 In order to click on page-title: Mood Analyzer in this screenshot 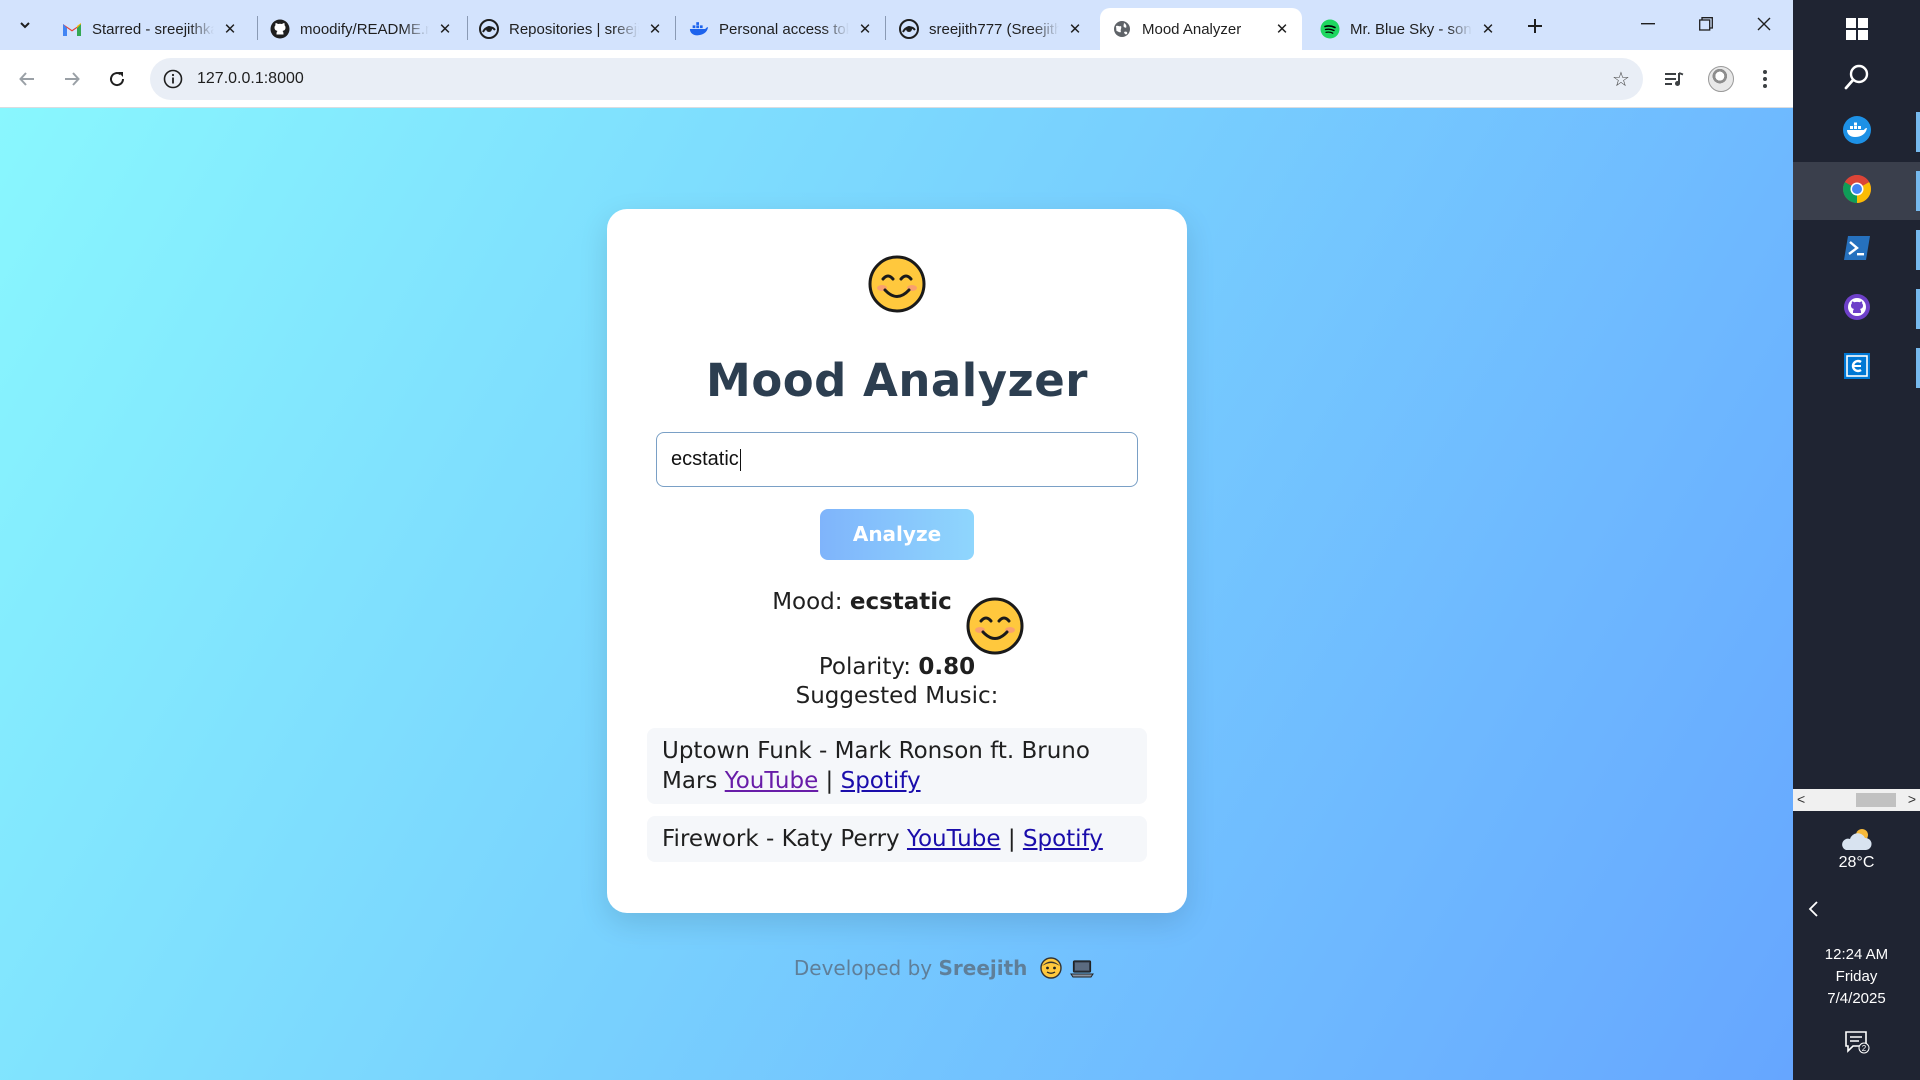, I will do `click(897, 380)`.